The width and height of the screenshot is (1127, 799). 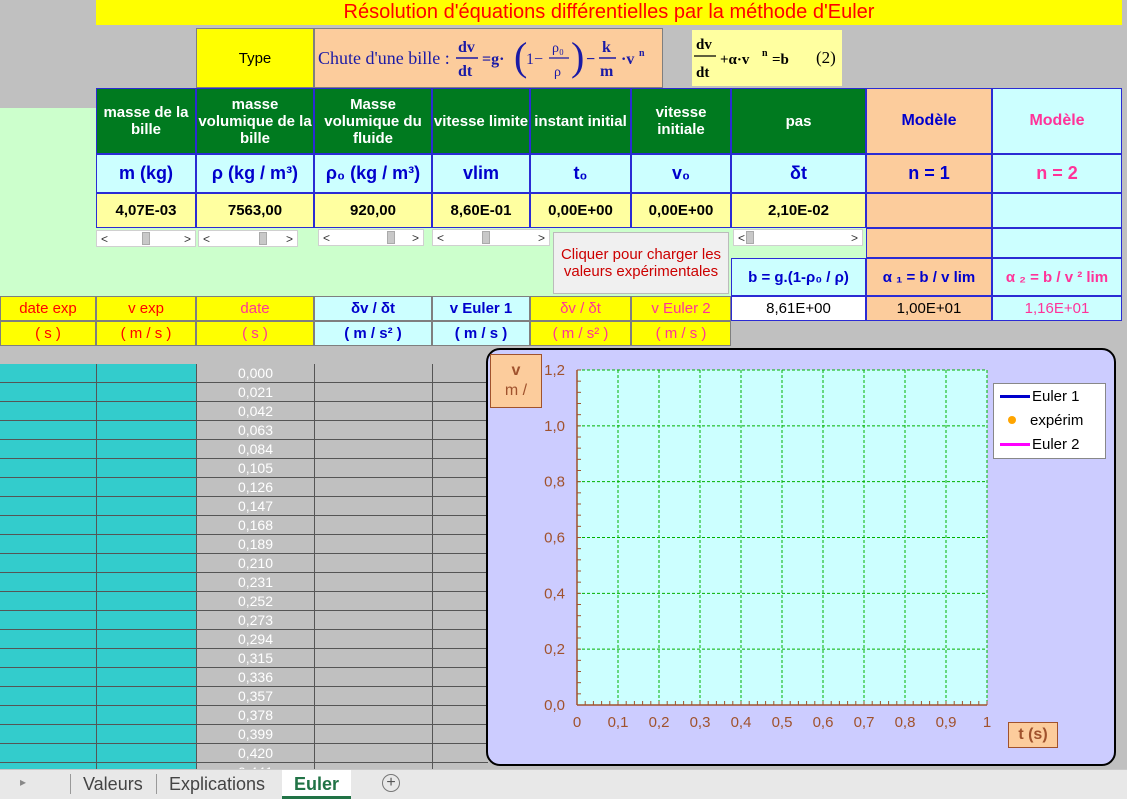 What do you see at coordinates (146, 210) in the screenshot?
I see `param-value-0: 4,07E-03` at bounding box center [146, 210].